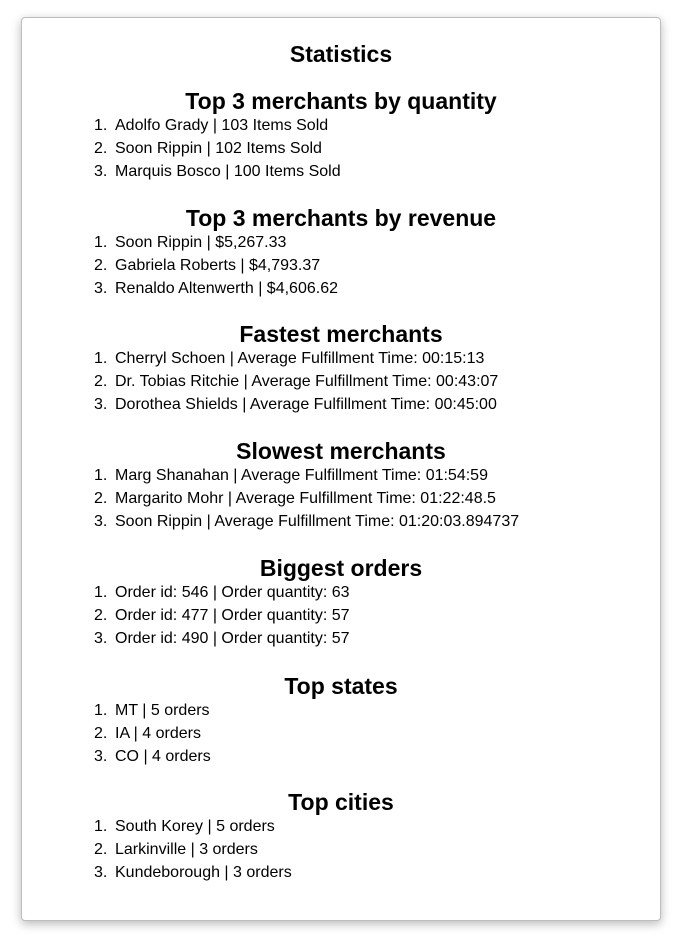  I want to click on list-item: 1. South Korey | 5 orders, so click(341, 826).